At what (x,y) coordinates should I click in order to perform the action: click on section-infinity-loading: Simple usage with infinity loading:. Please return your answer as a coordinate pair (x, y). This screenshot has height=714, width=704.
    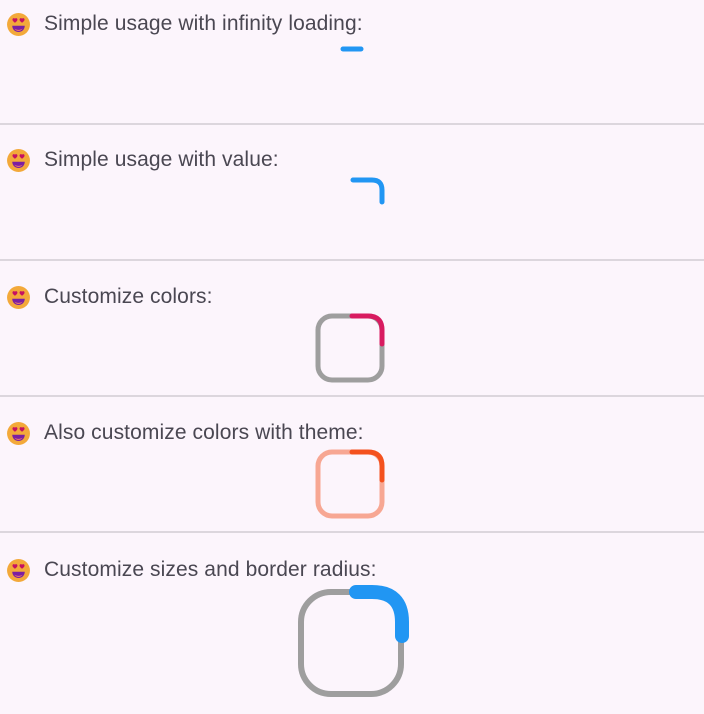
    Looking at the image, I should click on (184, 24).